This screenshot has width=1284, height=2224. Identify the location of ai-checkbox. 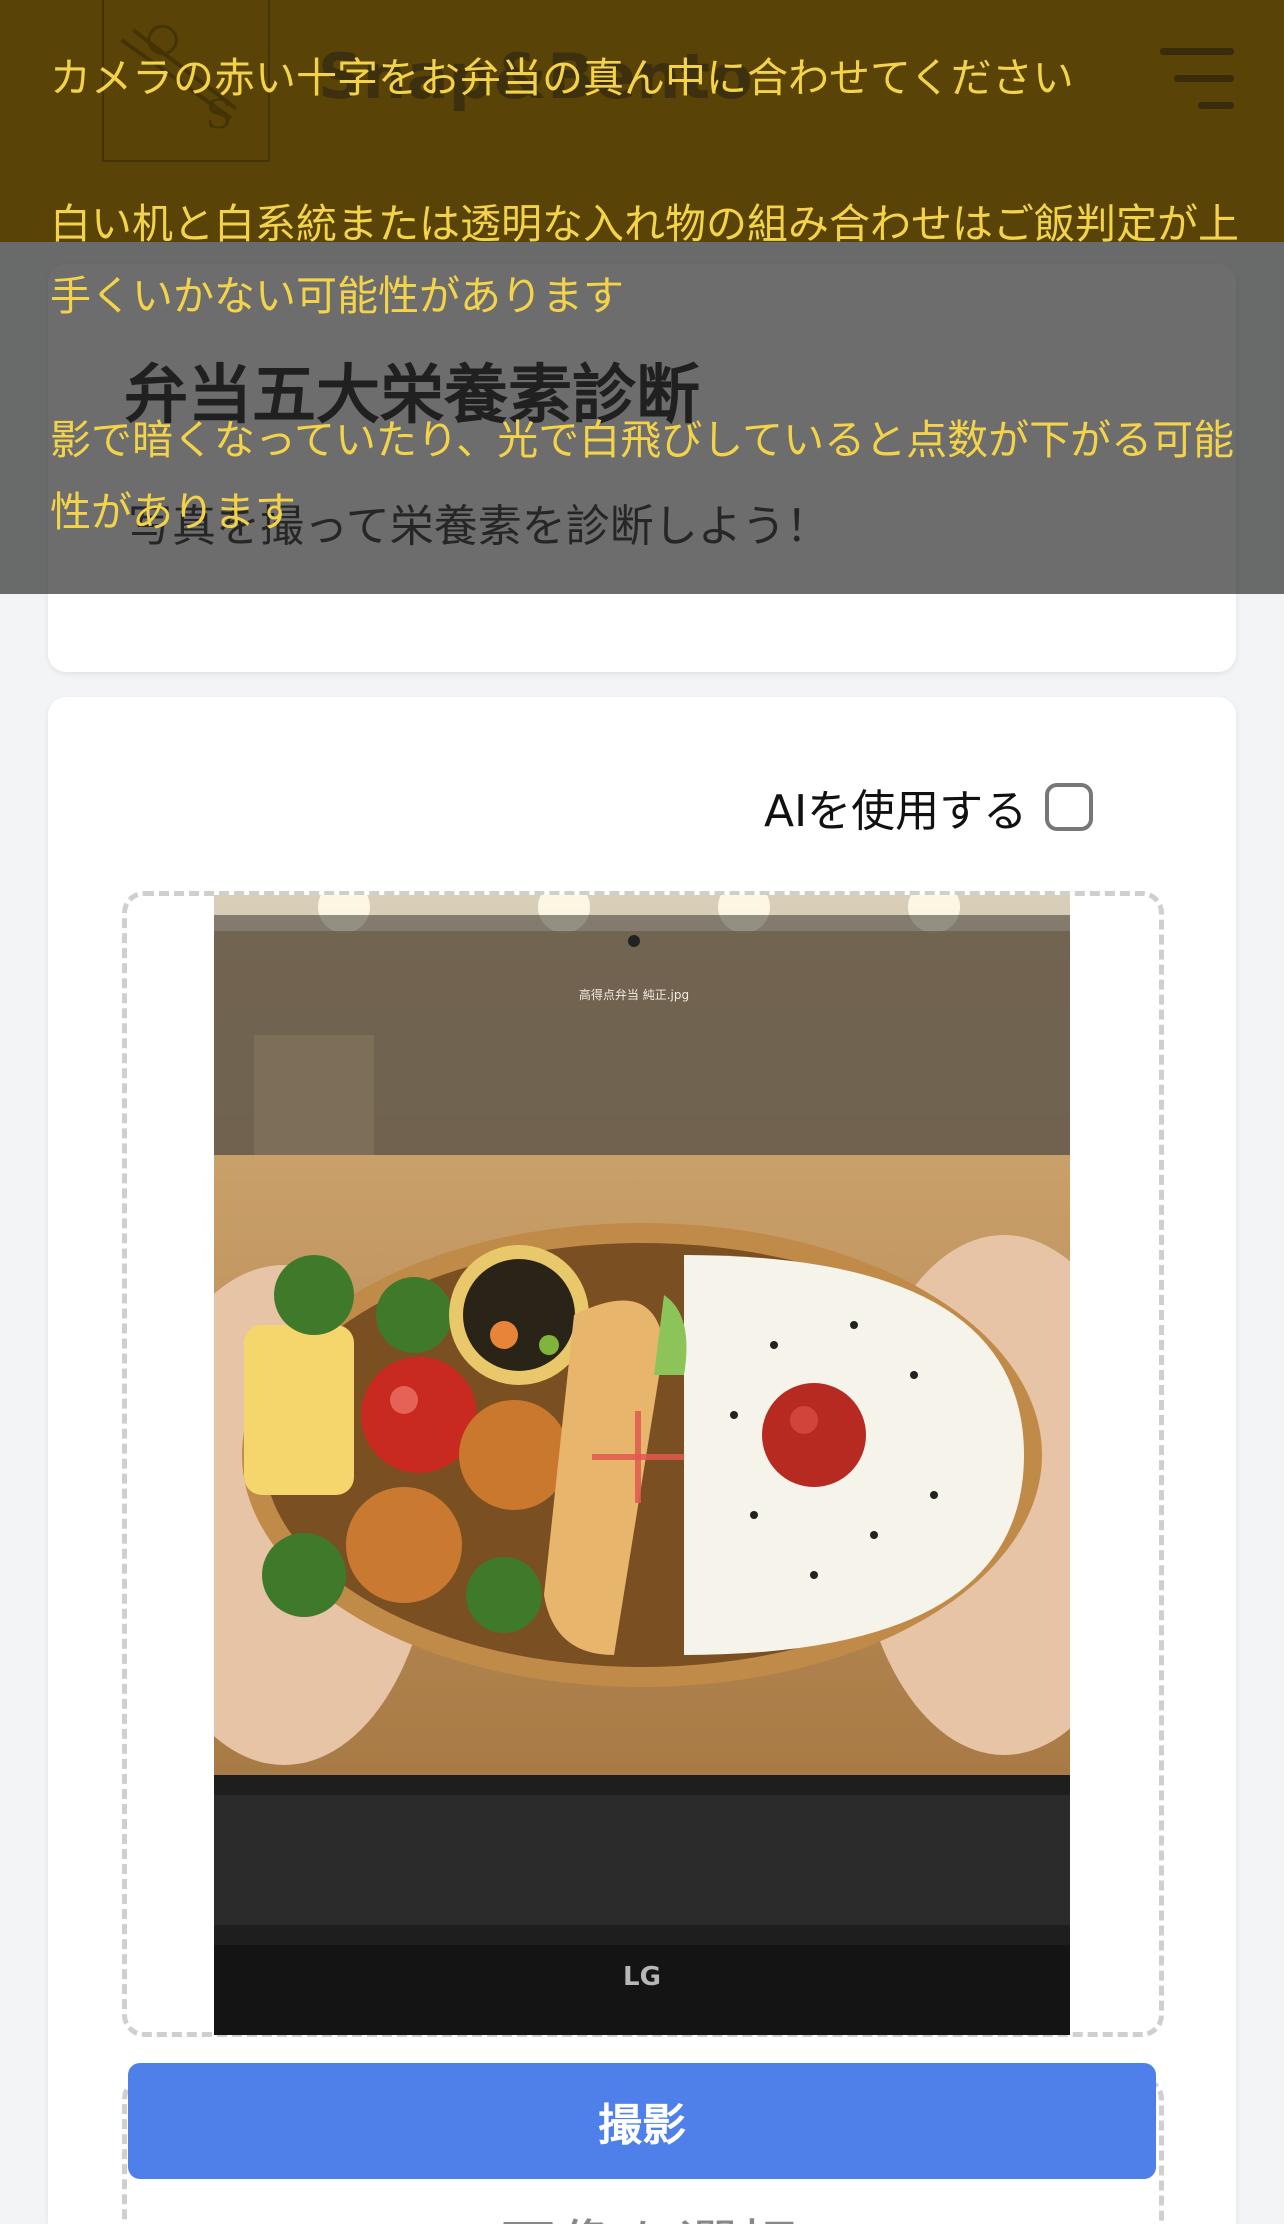
(1069, 807).